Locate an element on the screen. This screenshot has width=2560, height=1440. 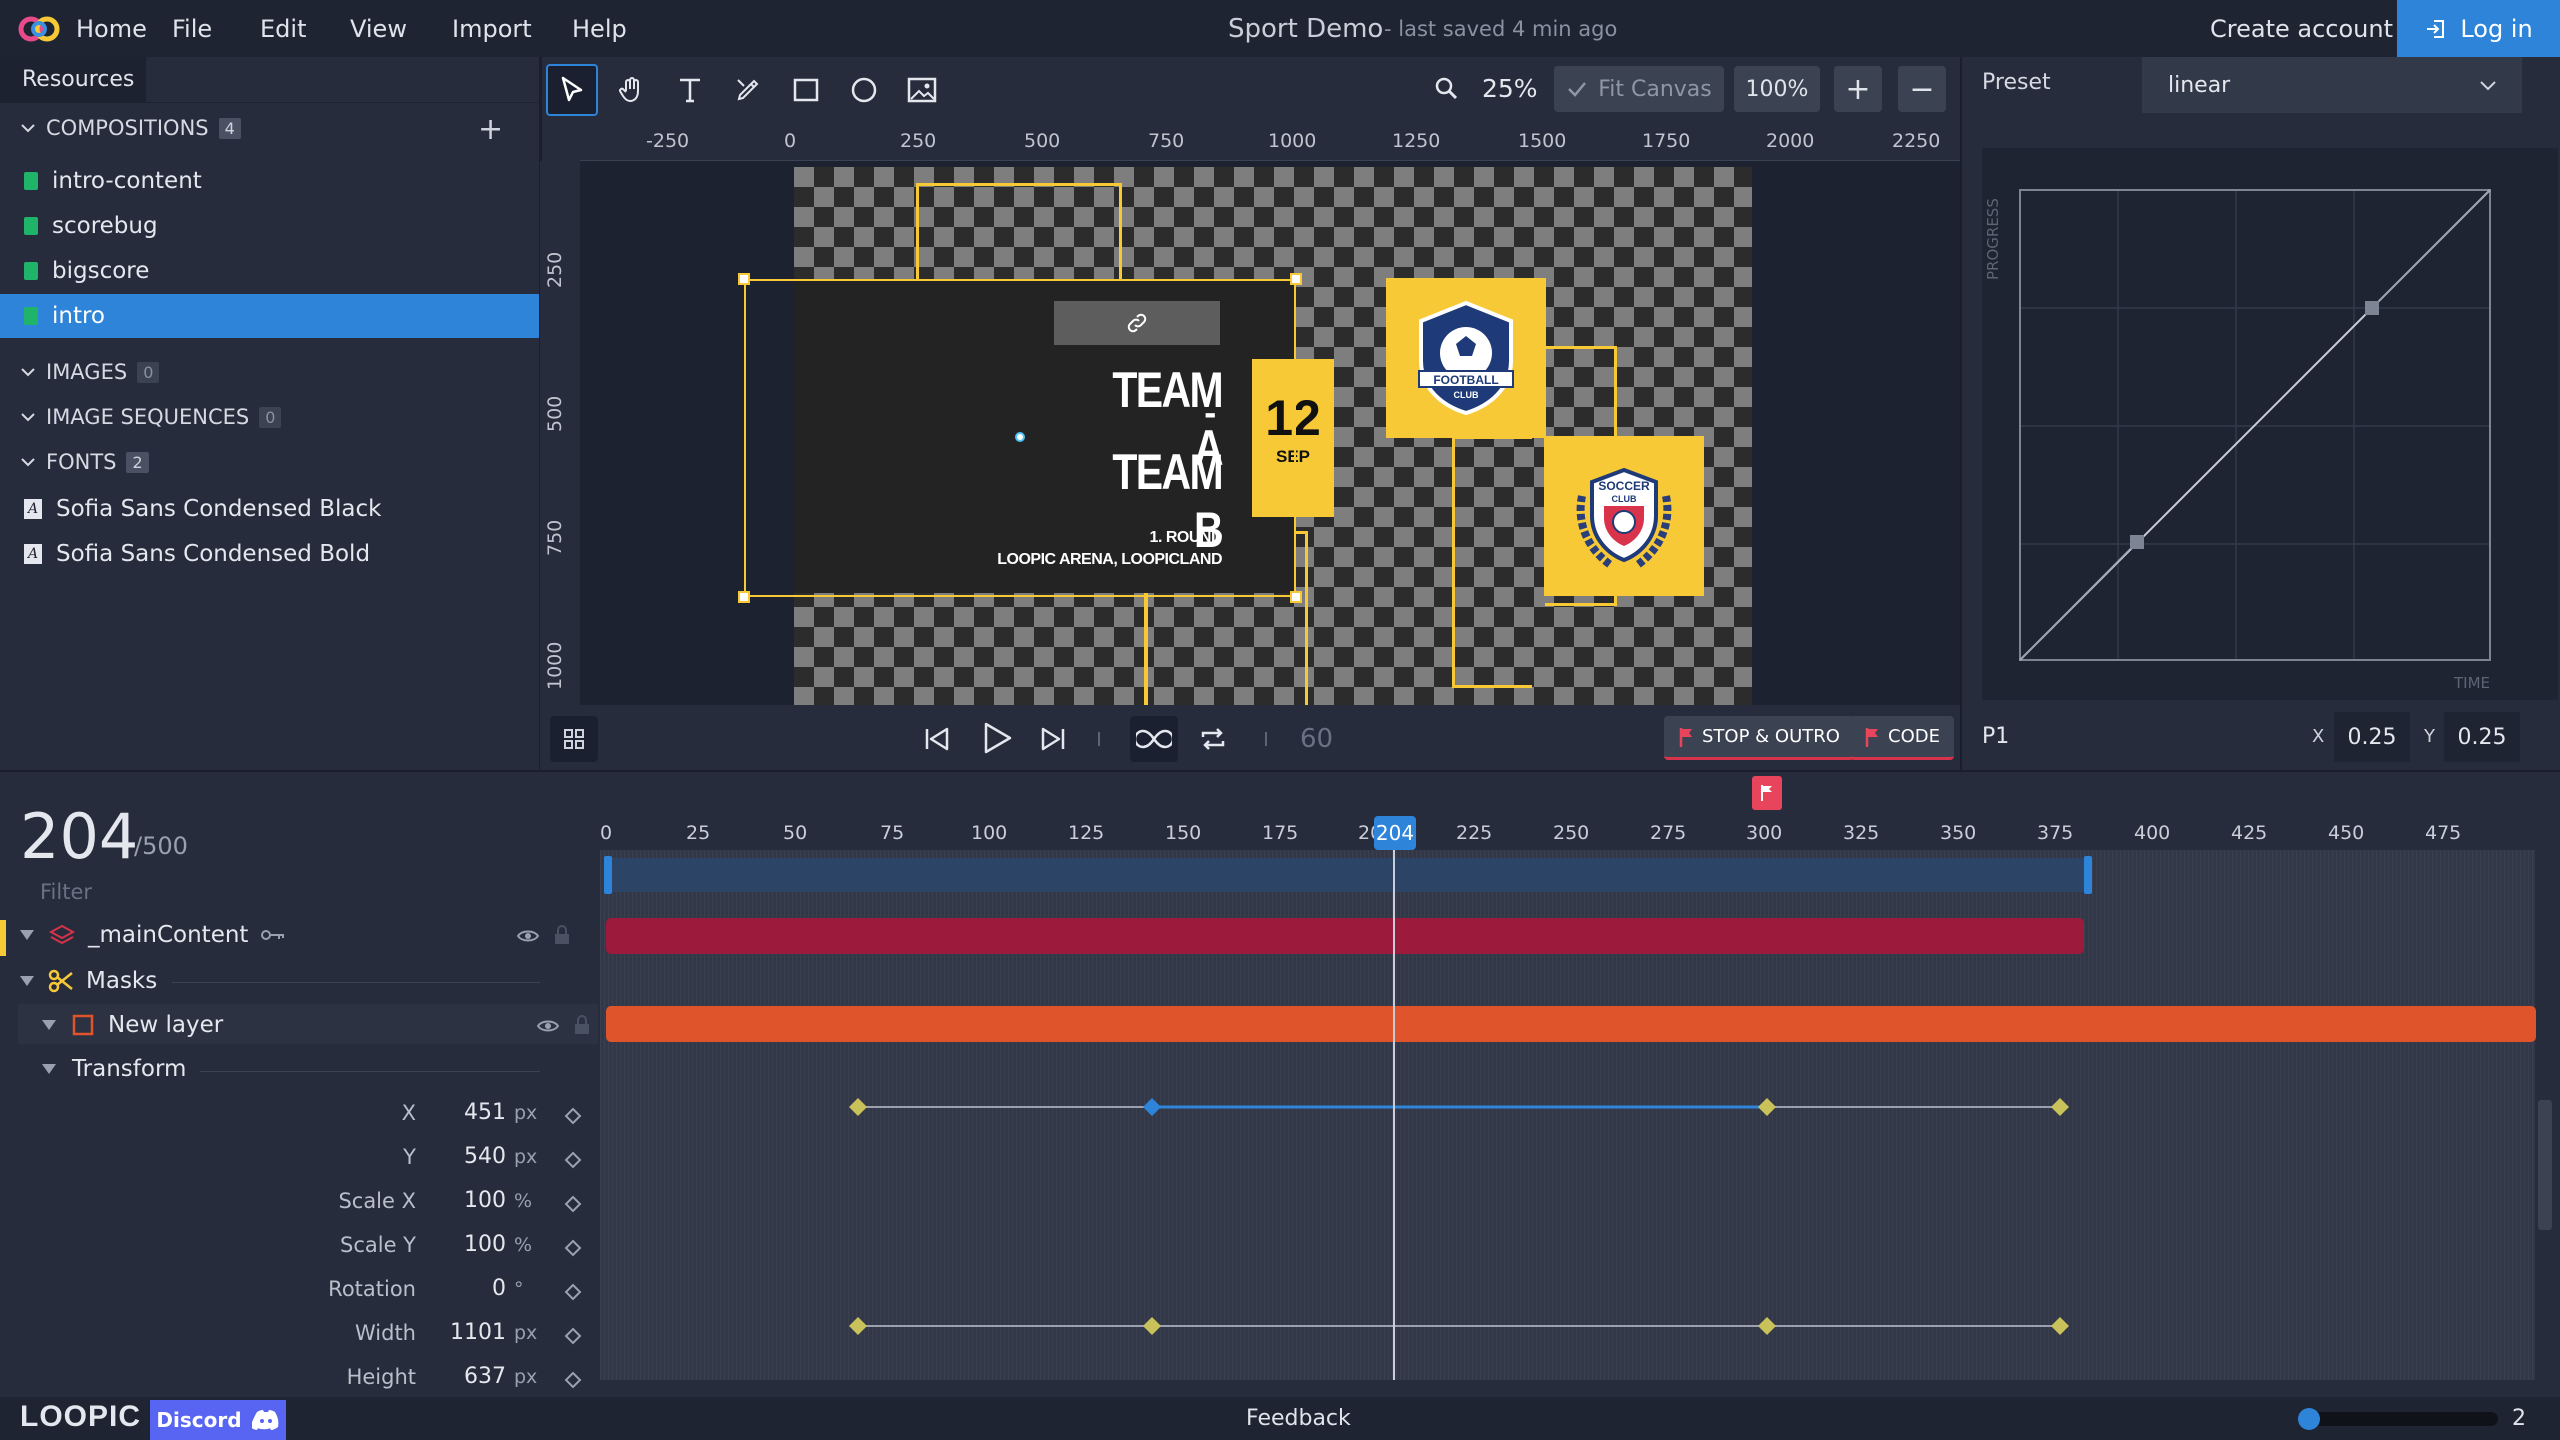
section-image-sequences: IMAGE SEQUENCES 0 is located at coordinates (151, 417).